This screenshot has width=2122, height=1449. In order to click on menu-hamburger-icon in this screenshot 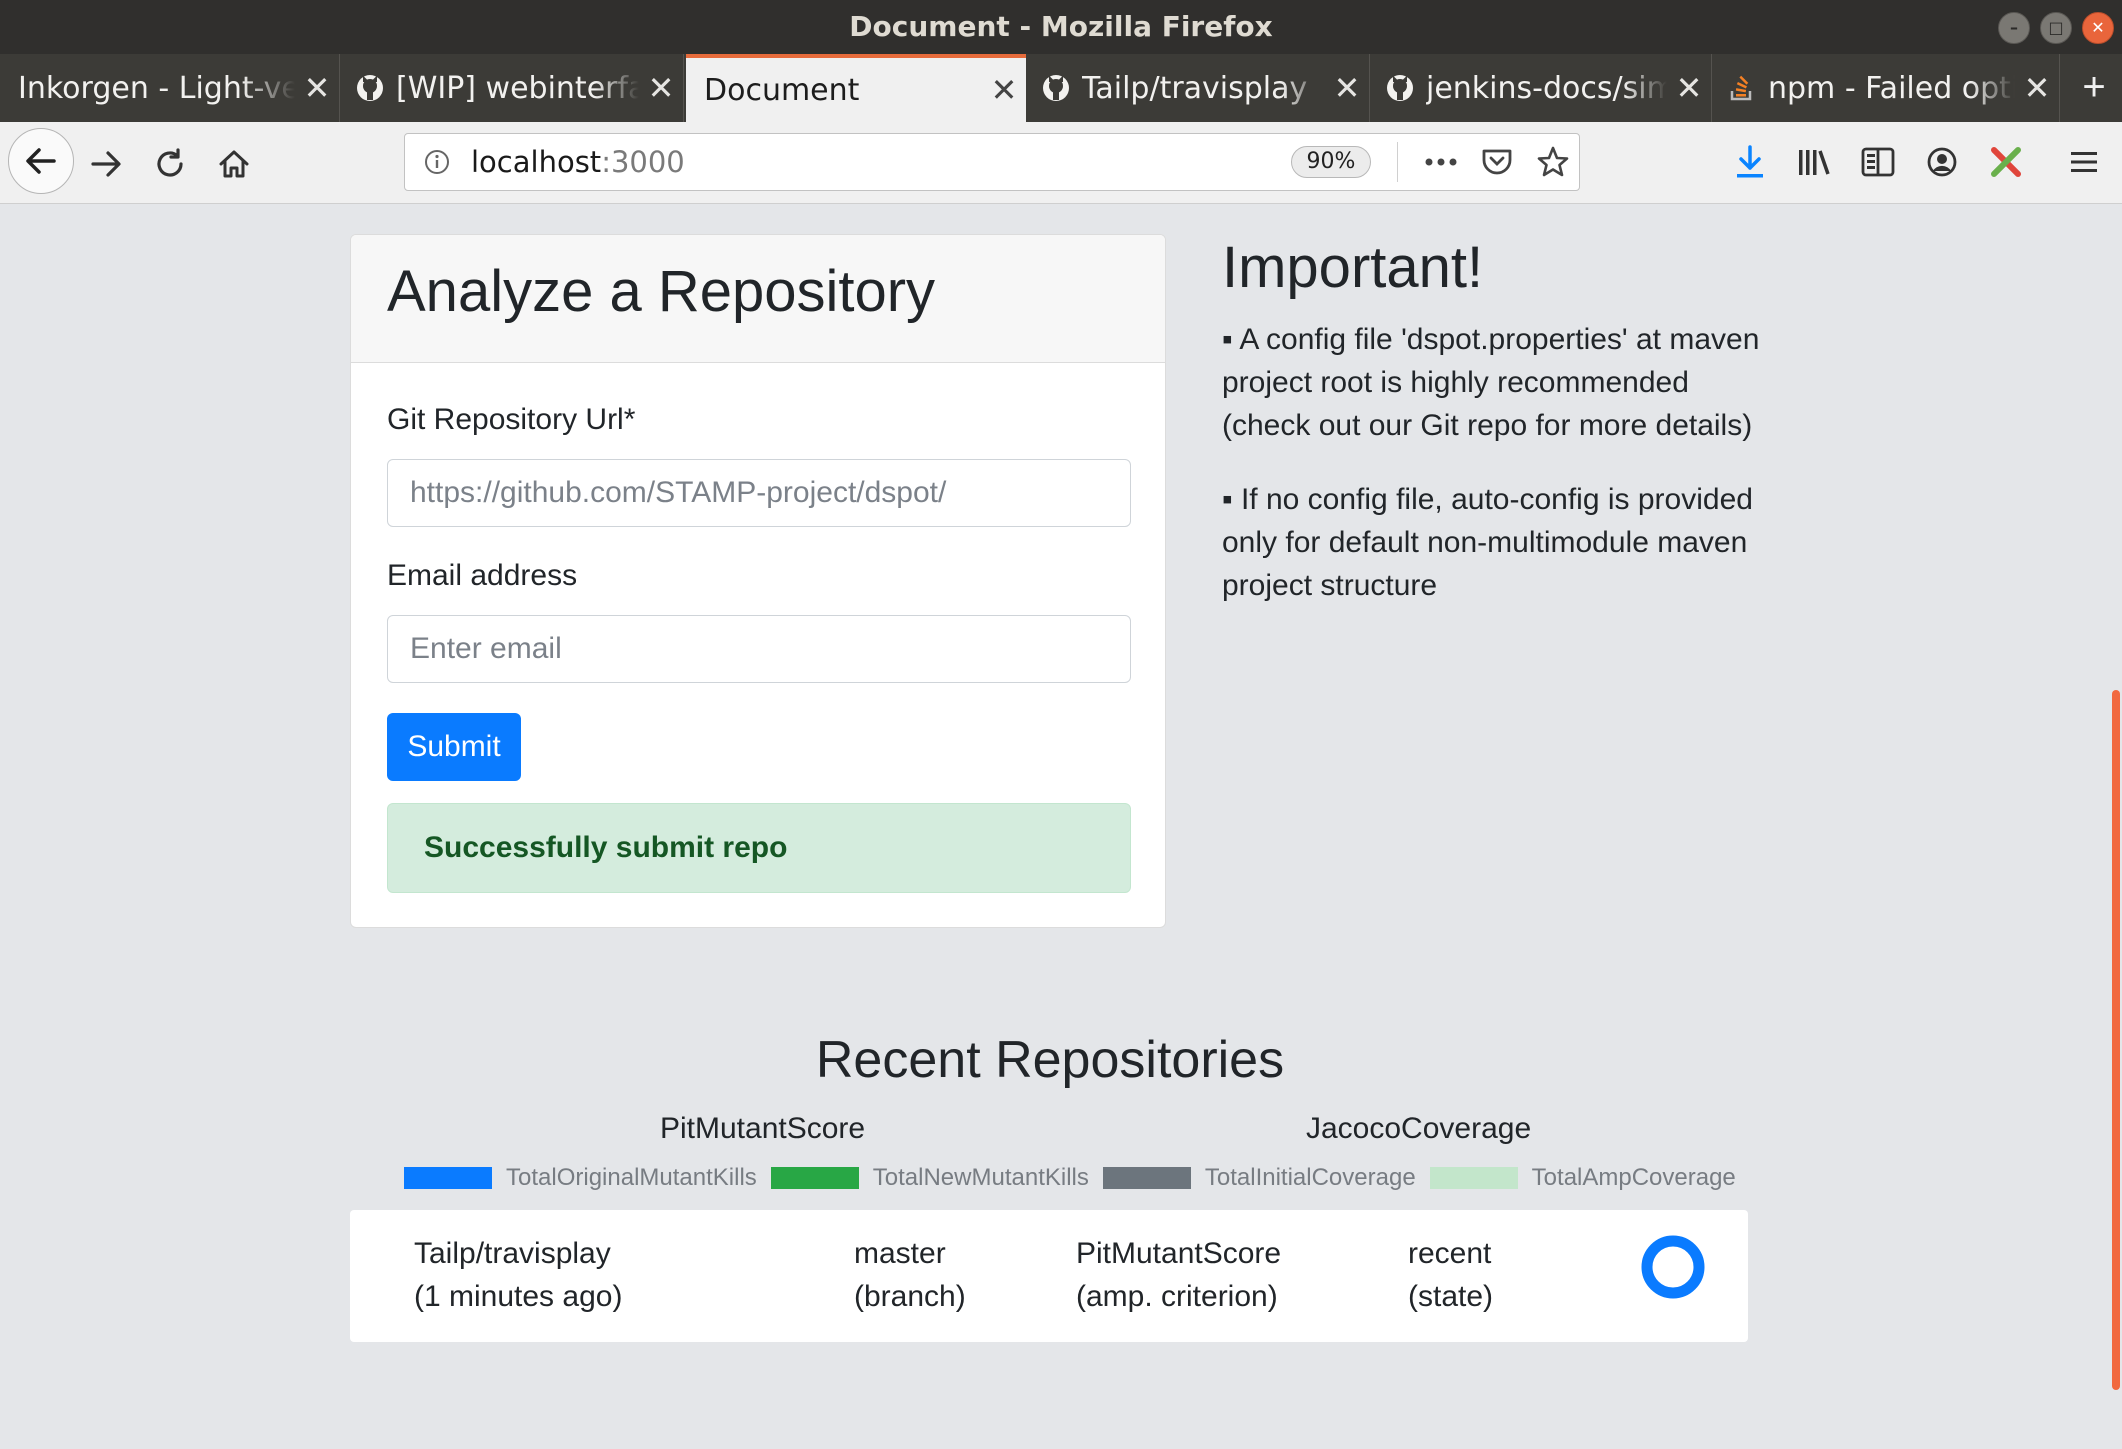, I will do `click(2084, 162)`.